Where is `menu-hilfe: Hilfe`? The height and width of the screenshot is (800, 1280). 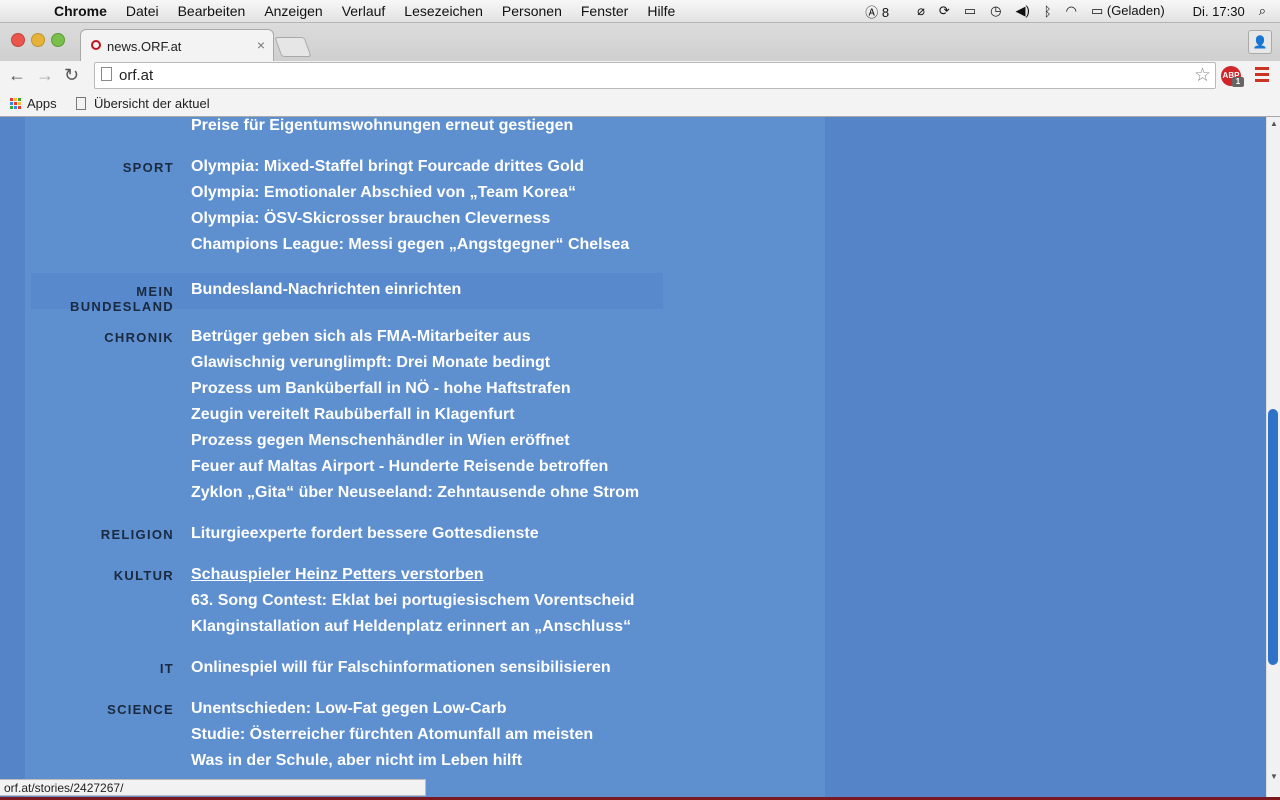
menu-hilfe: Hilfe is located at coordinates (661, 11).